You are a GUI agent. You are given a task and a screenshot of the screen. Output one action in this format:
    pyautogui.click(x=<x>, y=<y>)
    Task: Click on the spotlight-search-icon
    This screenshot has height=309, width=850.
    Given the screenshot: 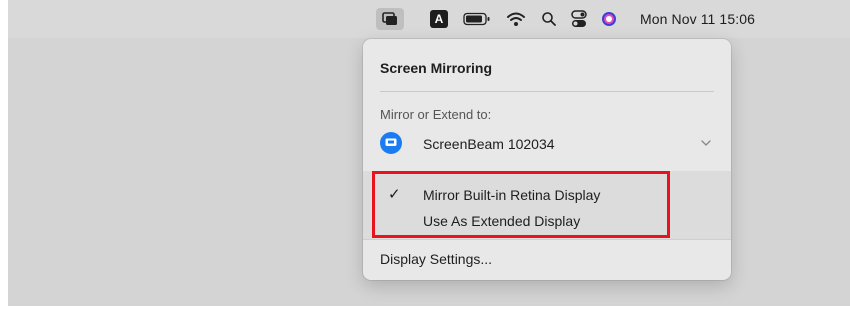 What is the action you would take?
    pyautogui.click(x=549, y=19)
    